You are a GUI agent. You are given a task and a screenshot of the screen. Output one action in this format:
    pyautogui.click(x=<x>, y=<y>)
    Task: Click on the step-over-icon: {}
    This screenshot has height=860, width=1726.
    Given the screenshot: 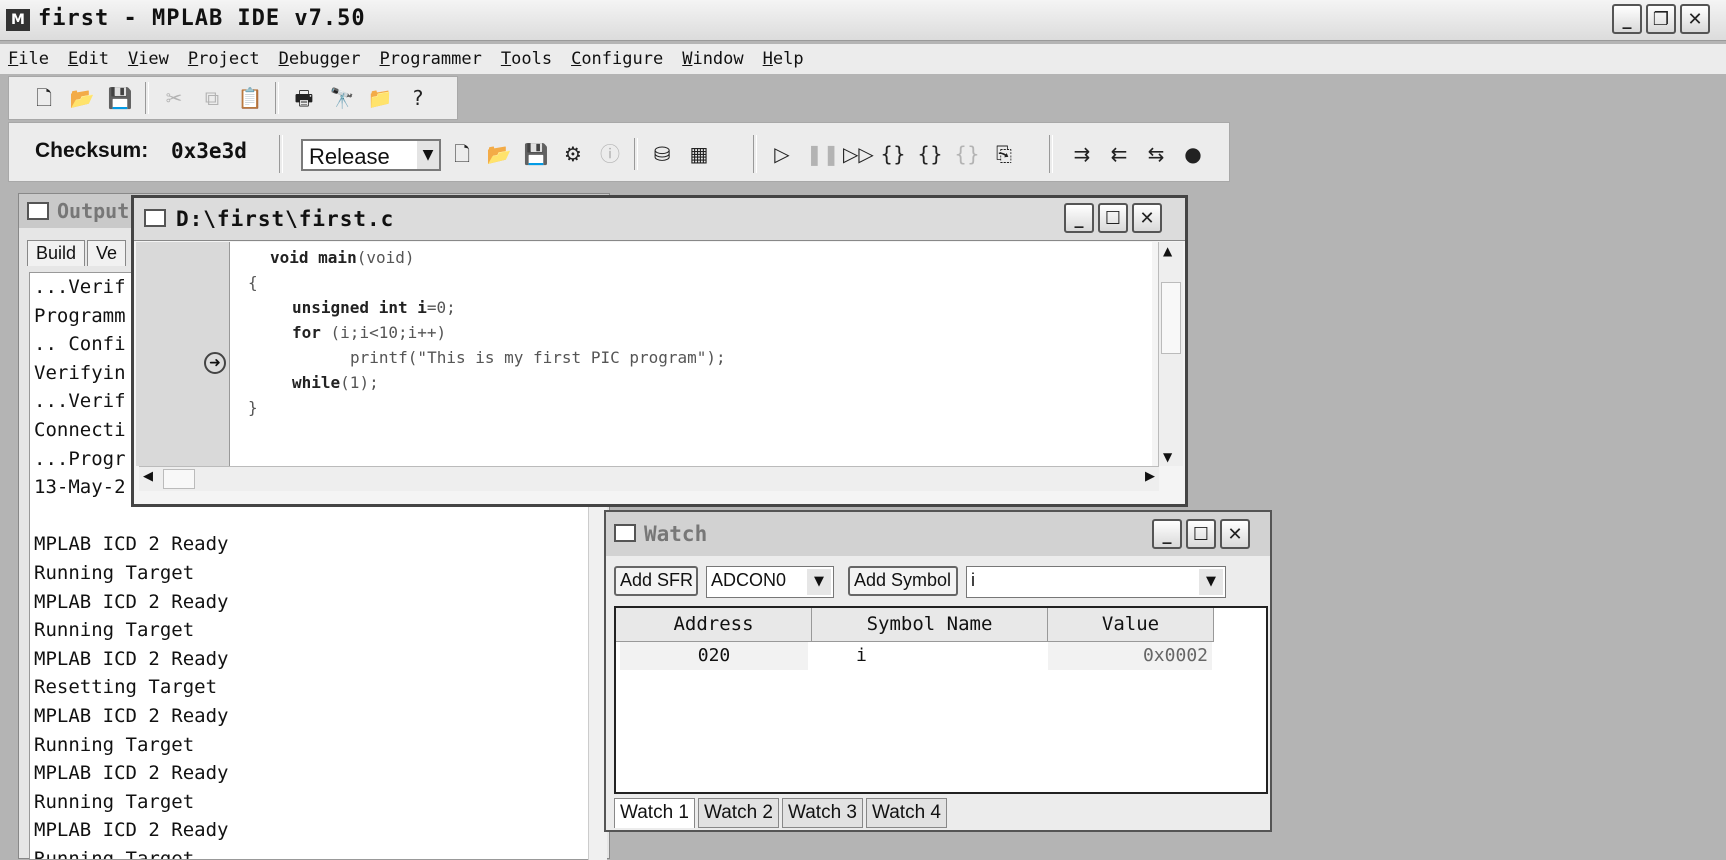 What is the action you would take?
    pyautogui.click(x=930, y=154)
    